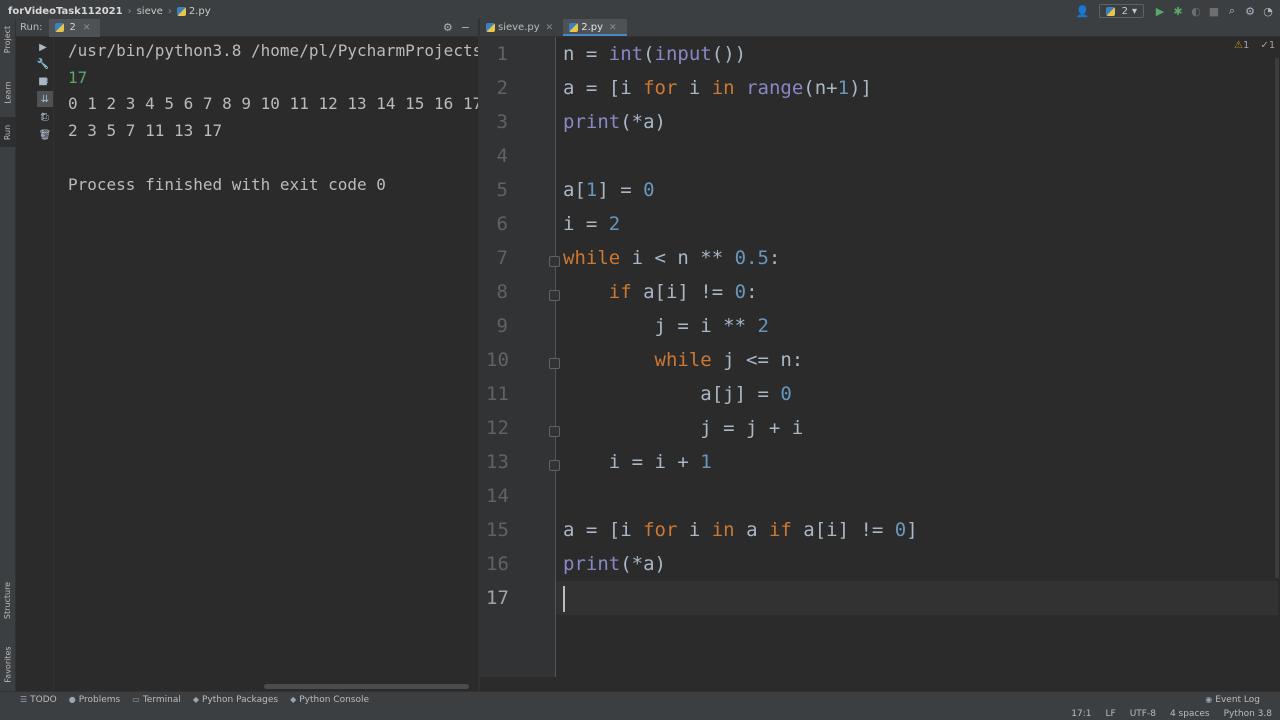  I want to click on breadcrumb-project: forVideoTask11202​1, so click(65, 11).